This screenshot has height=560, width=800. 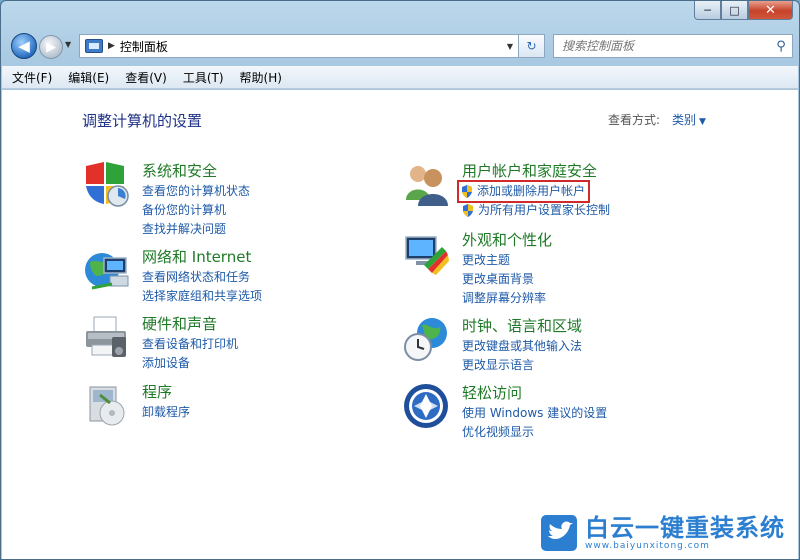 I want to click on caption-buttons: ─ □ ✕, so click(x=743, y=10).